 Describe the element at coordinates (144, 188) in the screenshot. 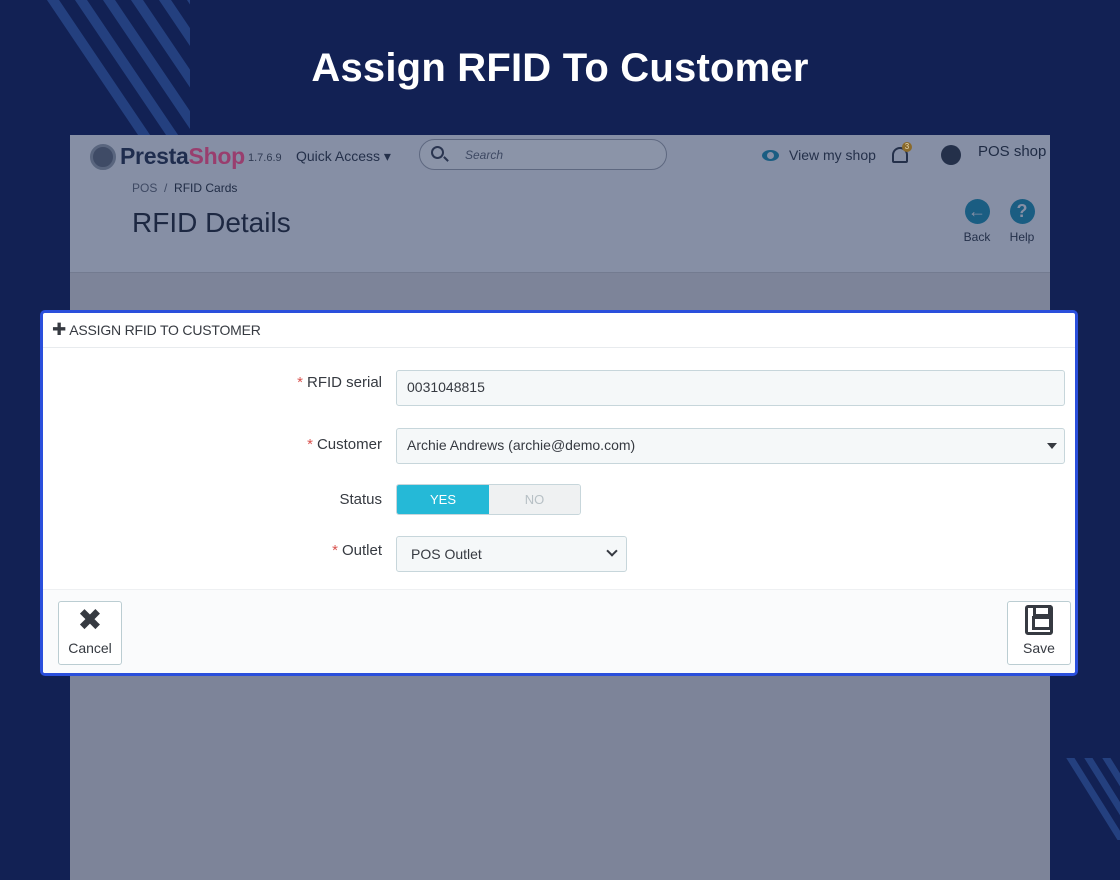

I see `breadcrumb-parent: POS` at that location.